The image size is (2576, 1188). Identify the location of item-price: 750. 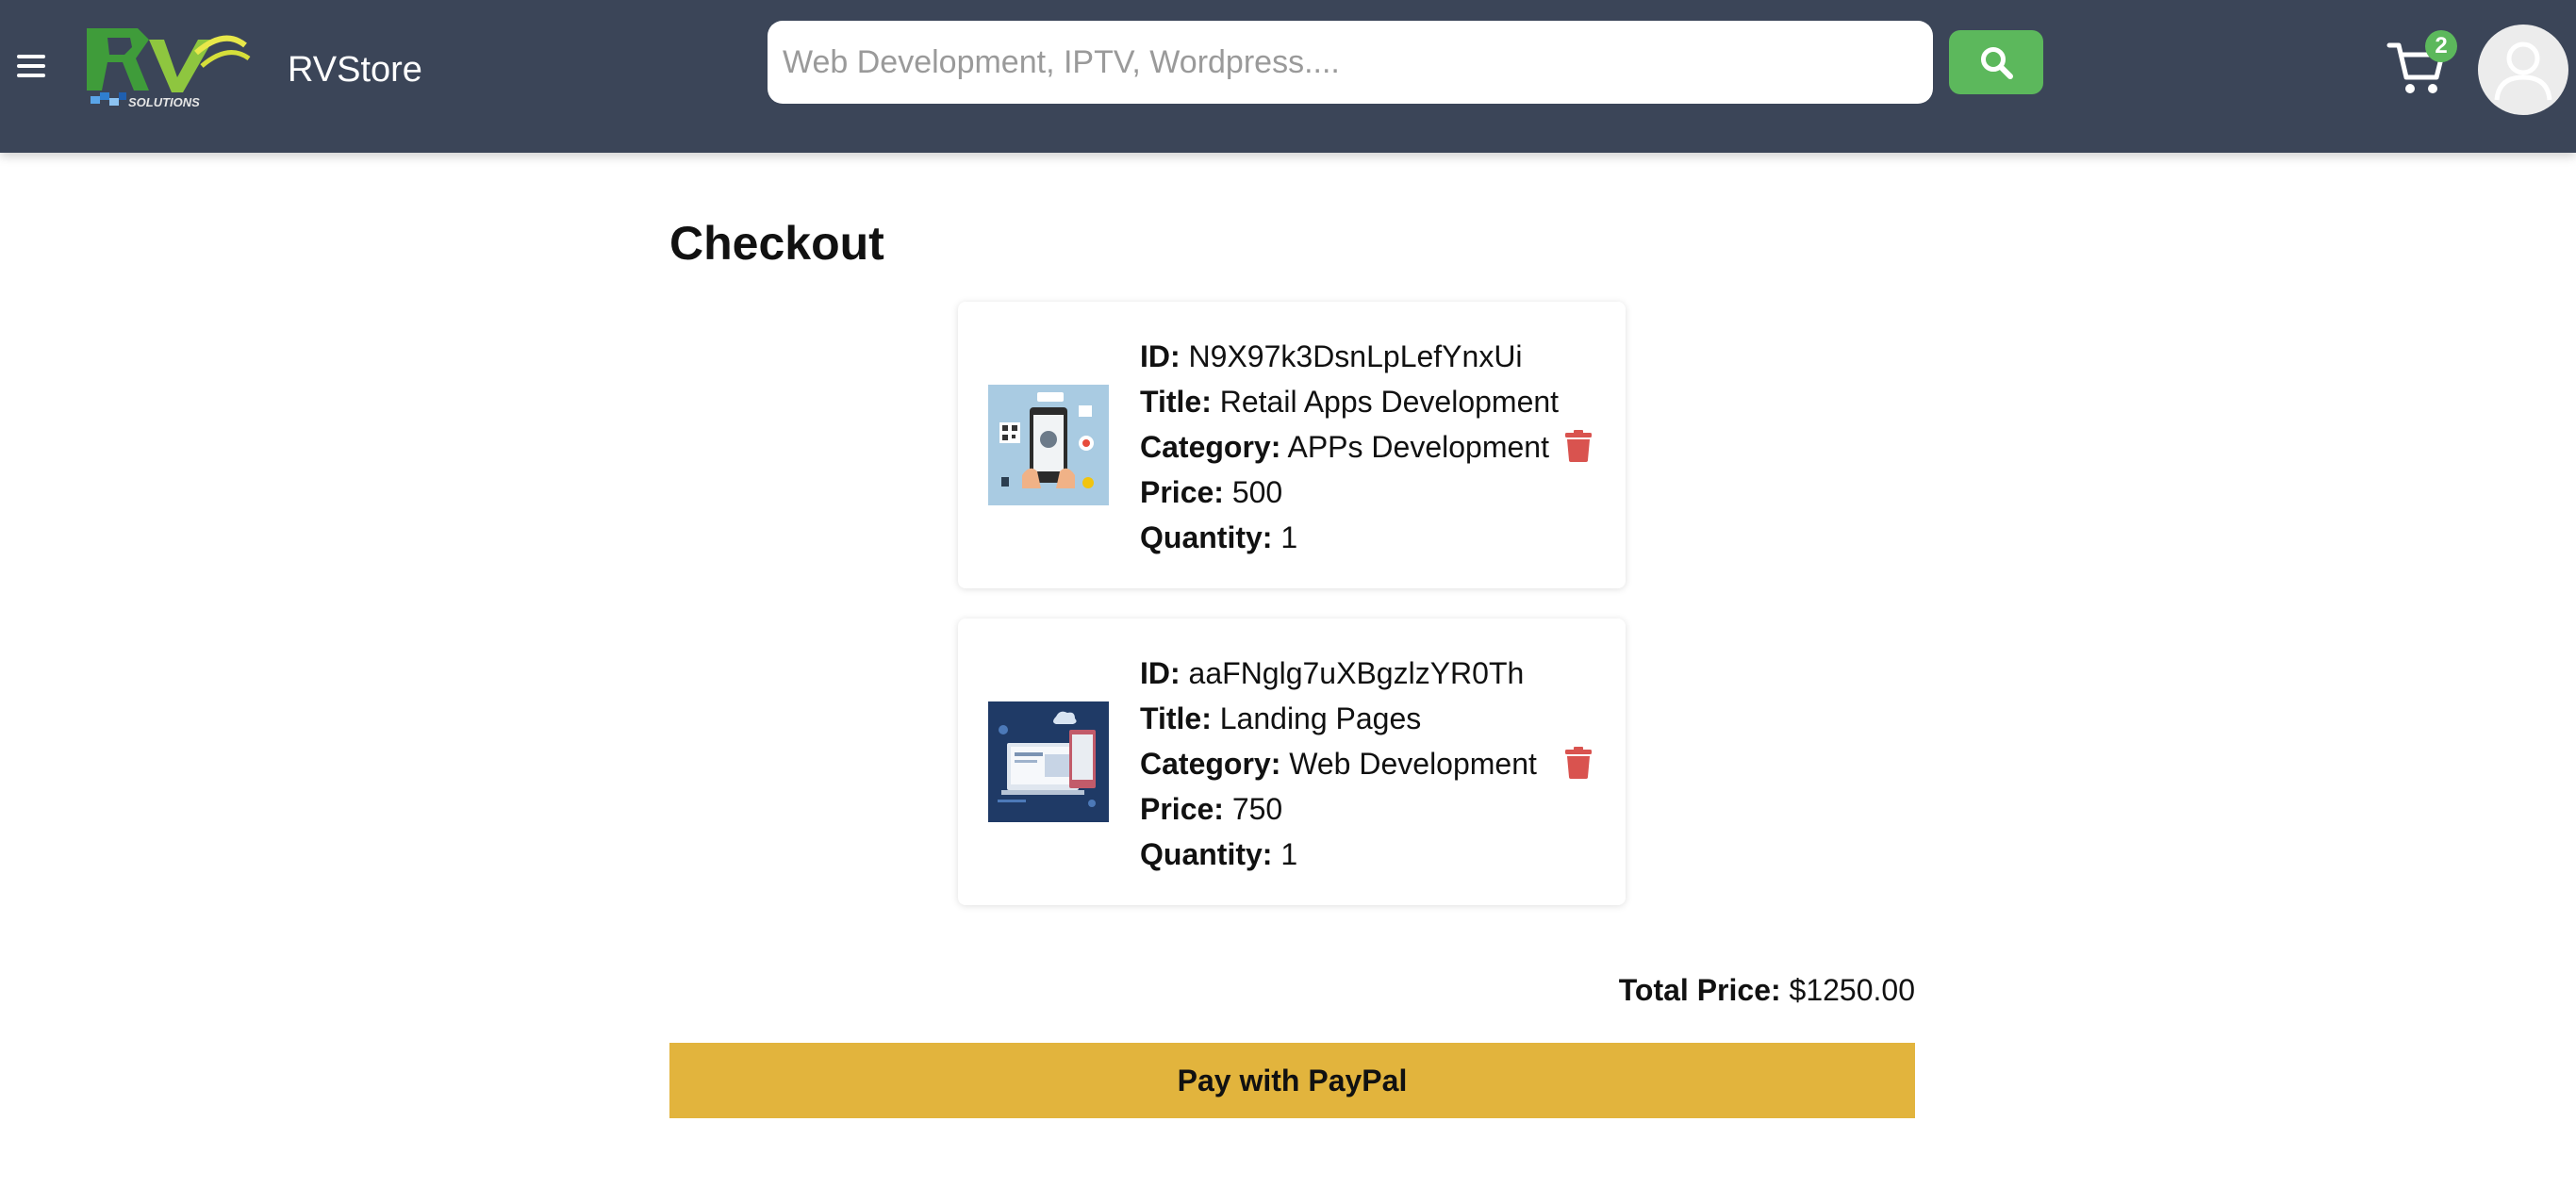
(1257, 809).